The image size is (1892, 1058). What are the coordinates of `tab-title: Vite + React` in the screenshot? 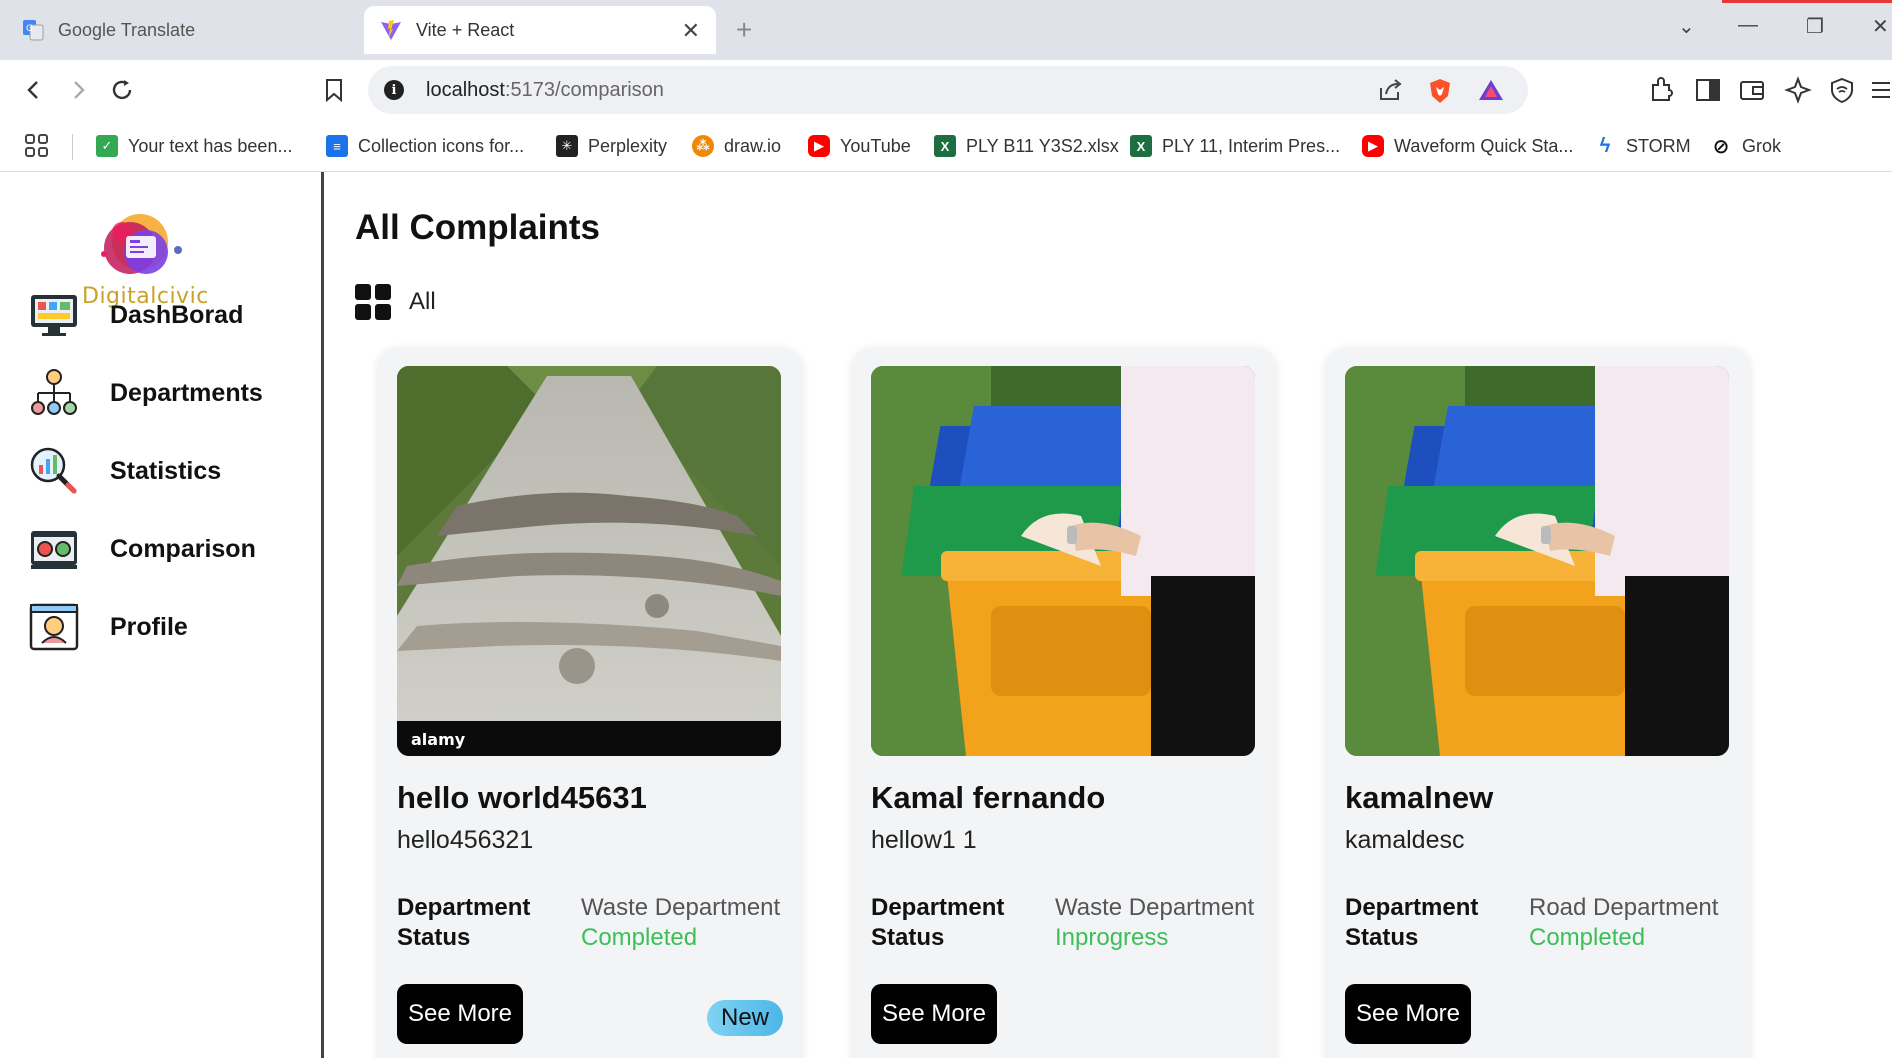 It's located at (465, 29).